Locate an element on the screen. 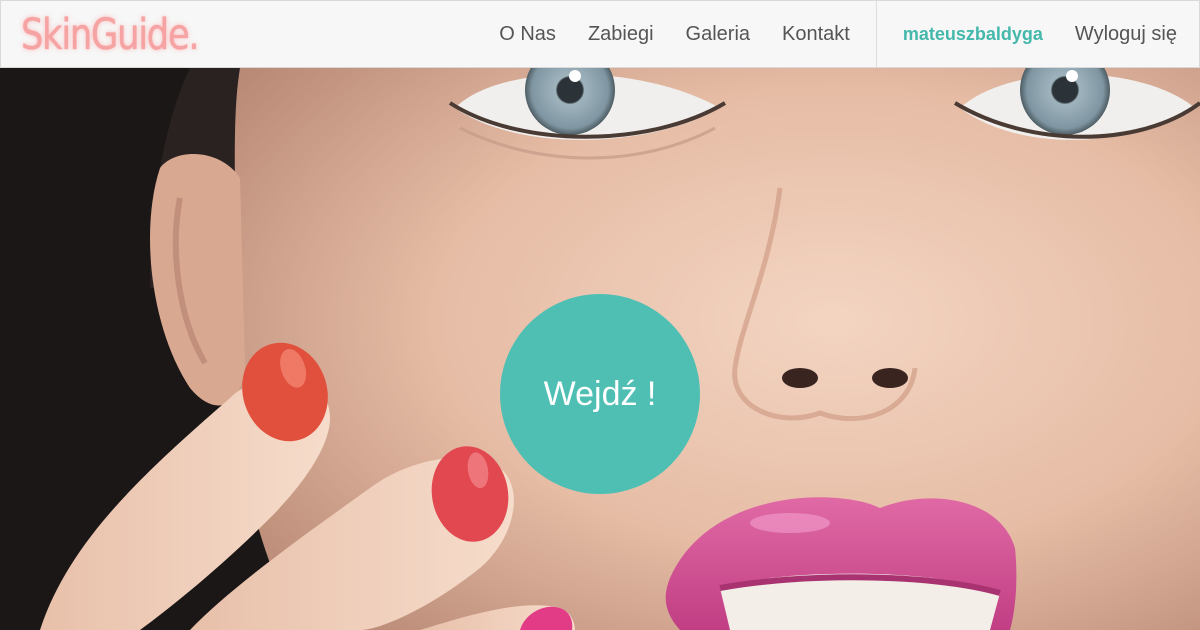 Image resolution: width=1200 pixels, height=630 pixels. nav-divider is located at coordinates (876, 34).